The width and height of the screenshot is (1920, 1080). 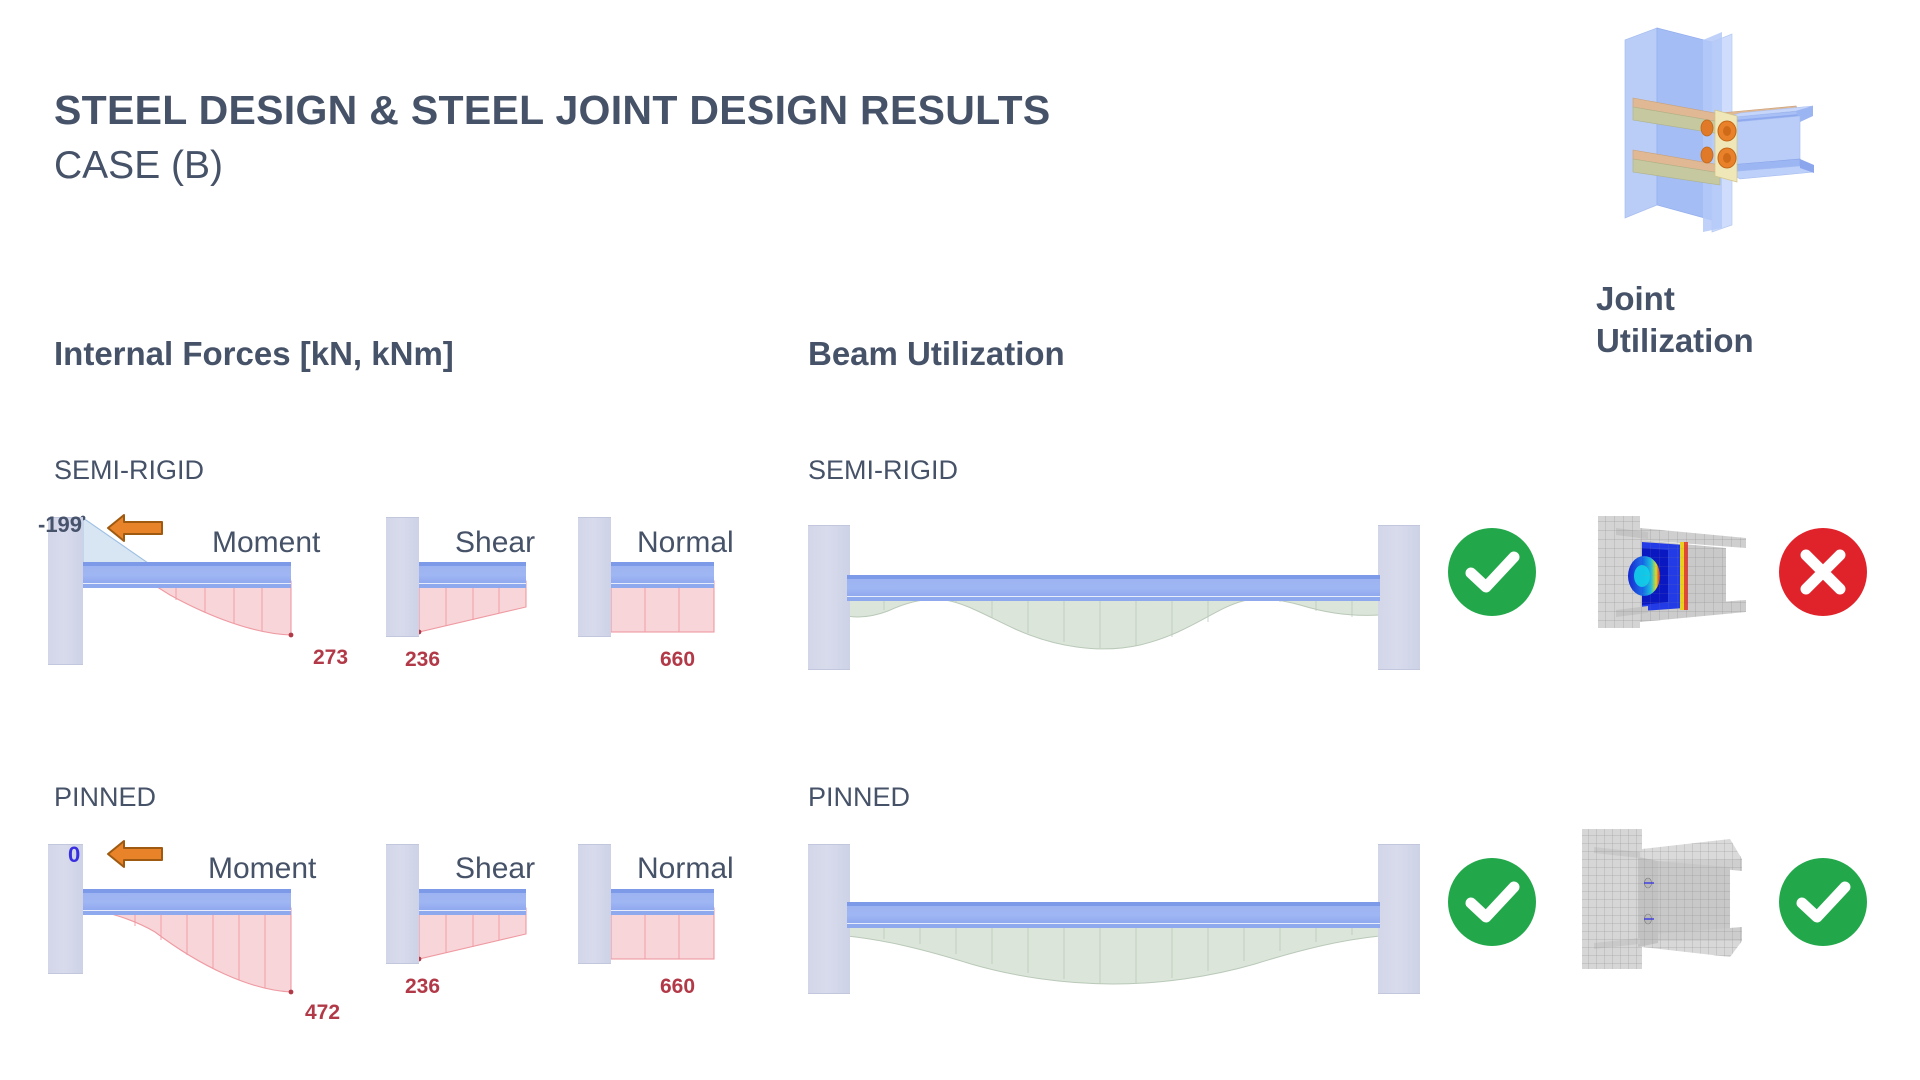 I want to click on joint-fea-mesh-semi-rigid, so click(x=1686, y=571).